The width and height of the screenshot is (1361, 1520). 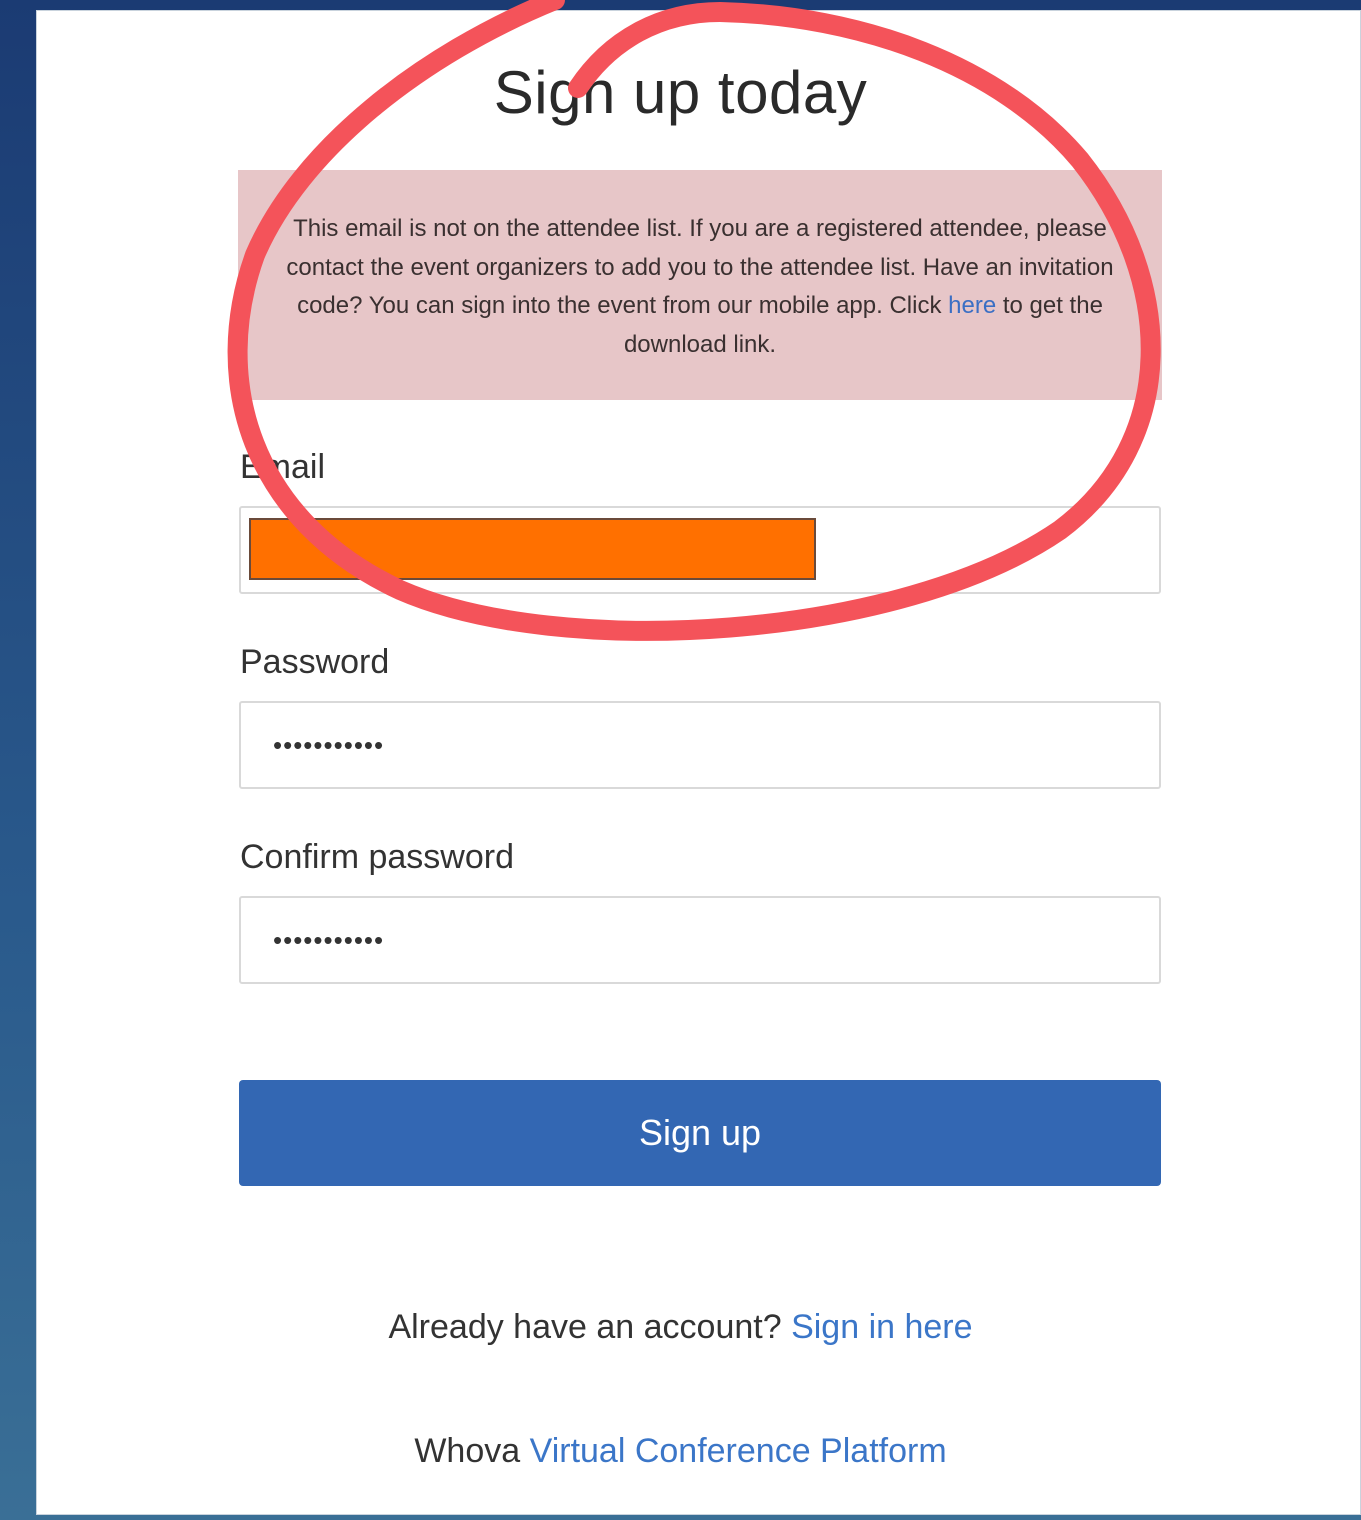 What do you see at coordinates (532, 549) in the screenshot?
I see `redacted-email-value` at bounding box center [532, 549].